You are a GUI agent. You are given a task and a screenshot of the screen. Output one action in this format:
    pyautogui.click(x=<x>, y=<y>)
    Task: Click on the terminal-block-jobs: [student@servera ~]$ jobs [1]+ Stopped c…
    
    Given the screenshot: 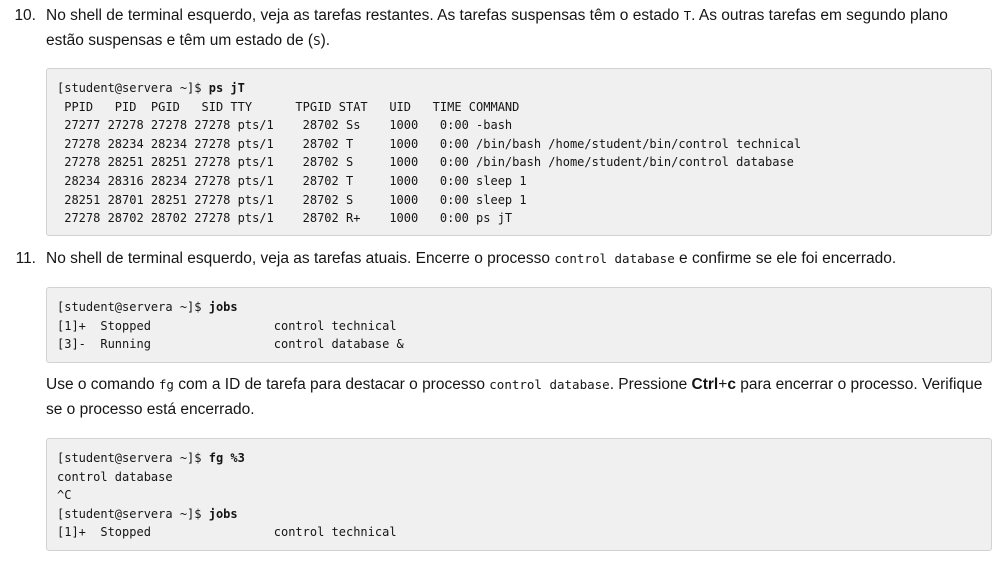 What is the action you would take?
    pyautogui.click(x=519, y=325)
    